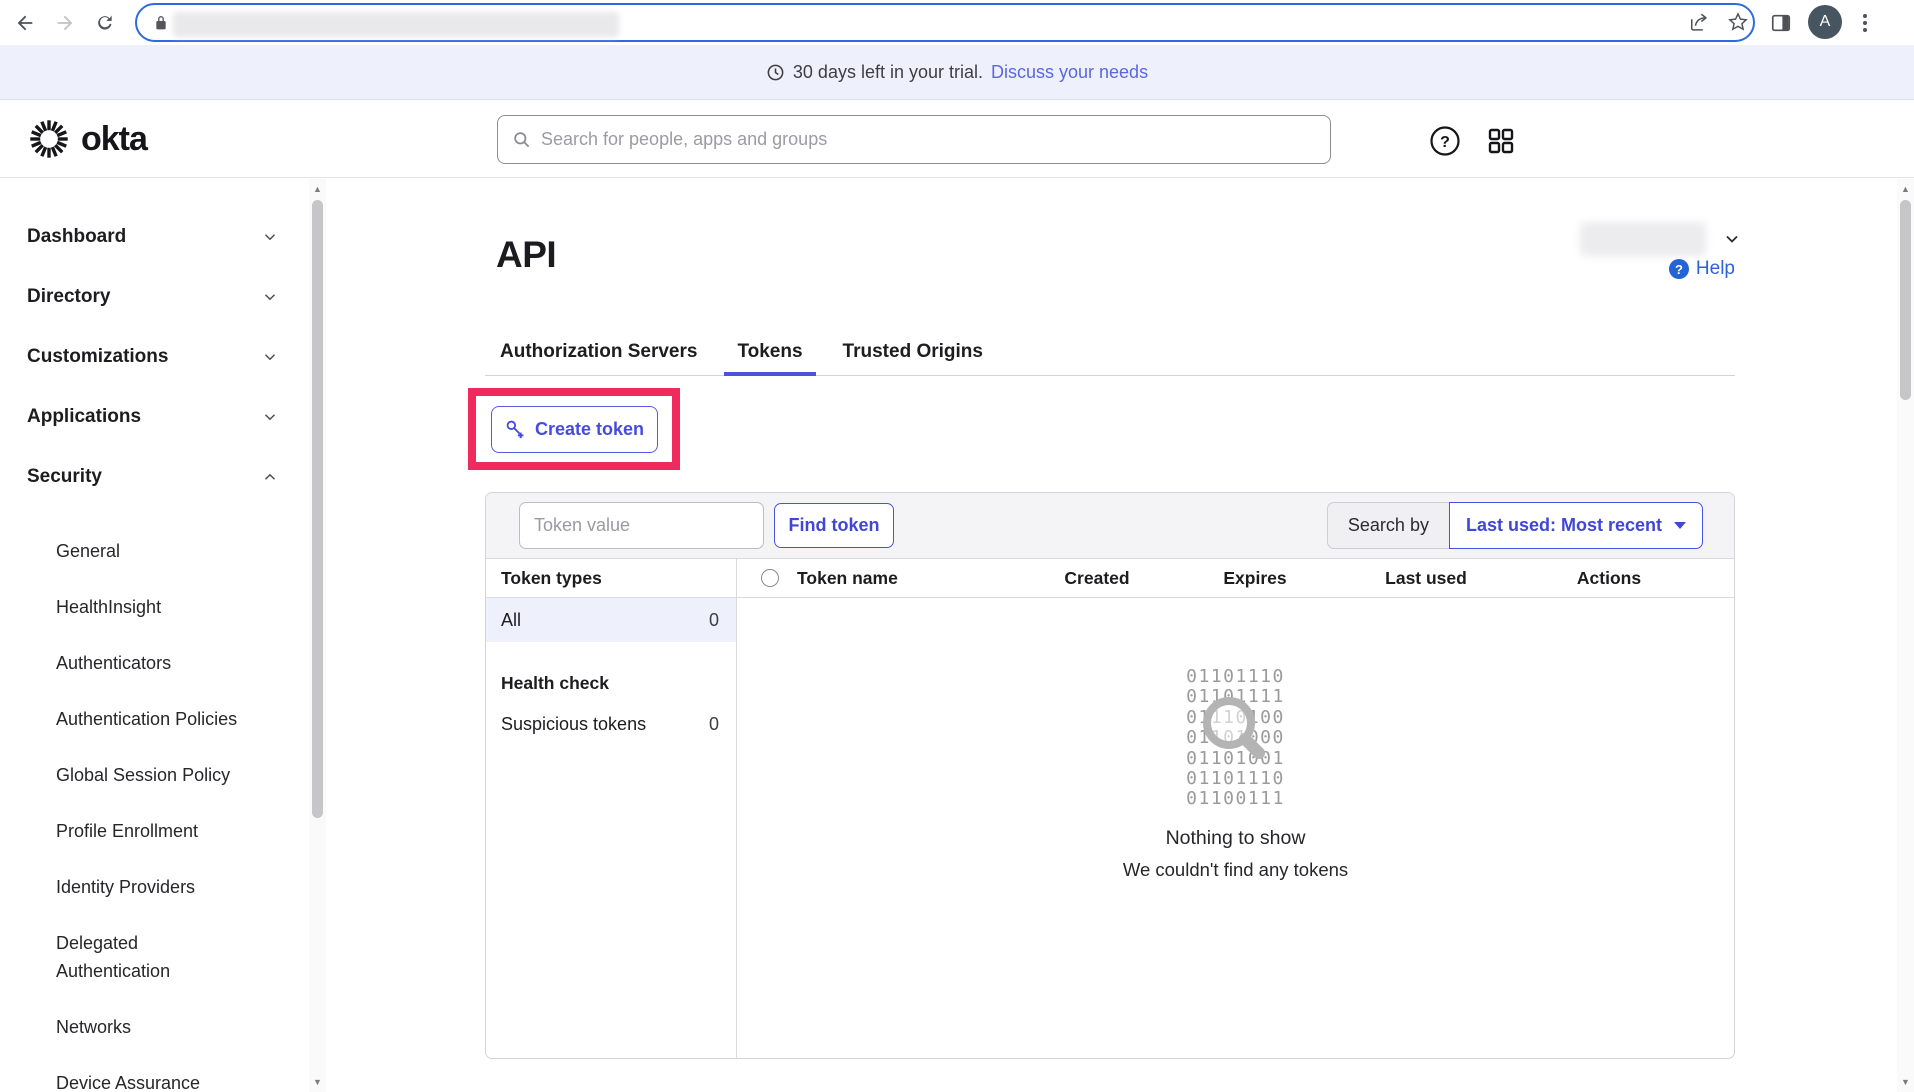  I want to click on chevron-up-icon, so click(270, 476).